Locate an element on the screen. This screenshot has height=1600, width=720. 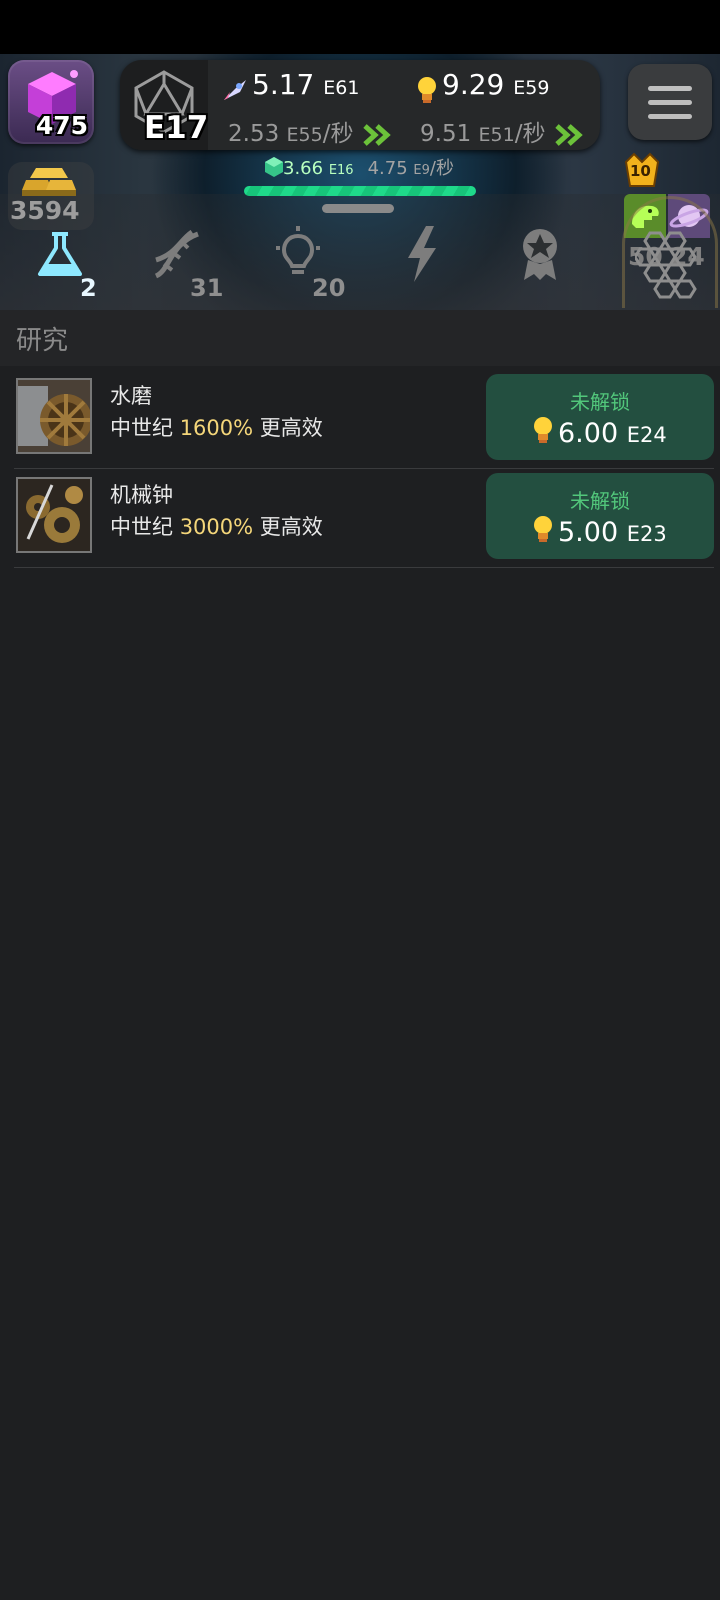
section-title: 研究 is located at coordinates (42, 341).